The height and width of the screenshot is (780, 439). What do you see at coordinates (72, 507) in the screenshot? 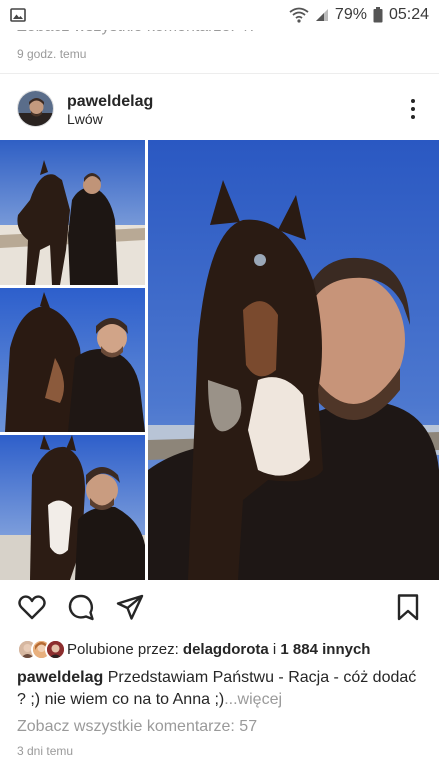
I see `collage-photo-bottom-left` at bounding box center [72, 507].